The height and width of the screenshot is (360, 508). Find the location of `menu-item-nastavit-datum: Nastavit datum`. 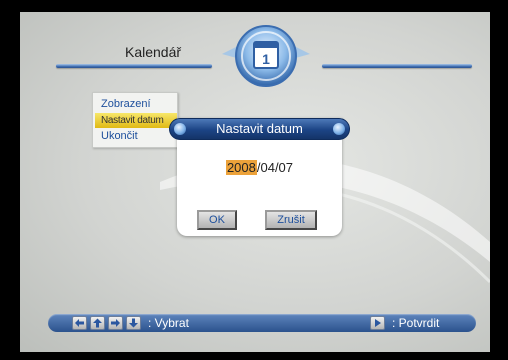

menu-item-nastavit-datum: Nastavit datum is located at coordinates (136, 120).